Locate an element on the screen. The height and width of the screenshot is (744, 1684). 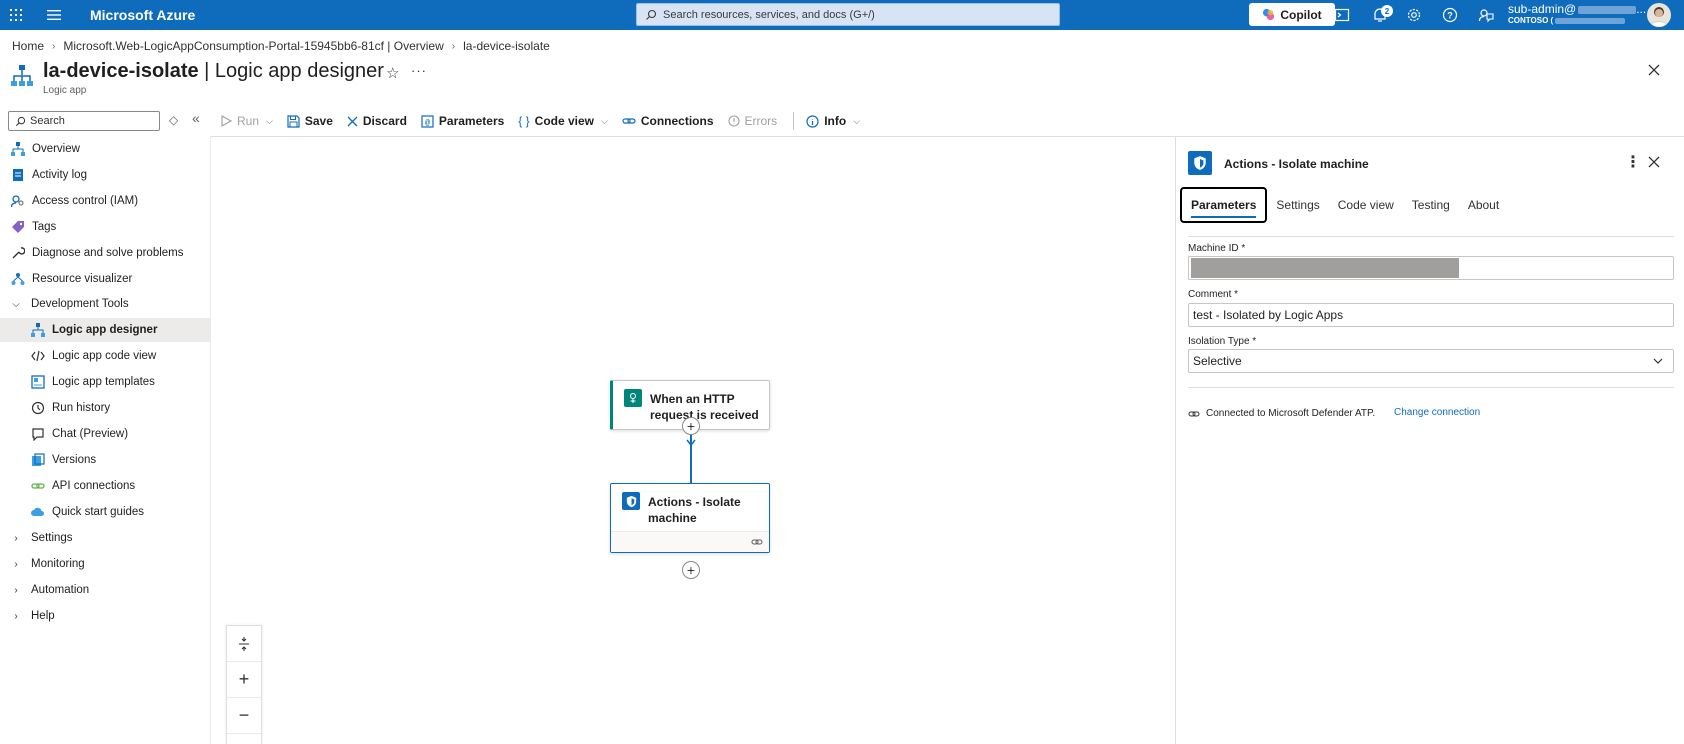
tag-icon is located at coordinates (18, 227).